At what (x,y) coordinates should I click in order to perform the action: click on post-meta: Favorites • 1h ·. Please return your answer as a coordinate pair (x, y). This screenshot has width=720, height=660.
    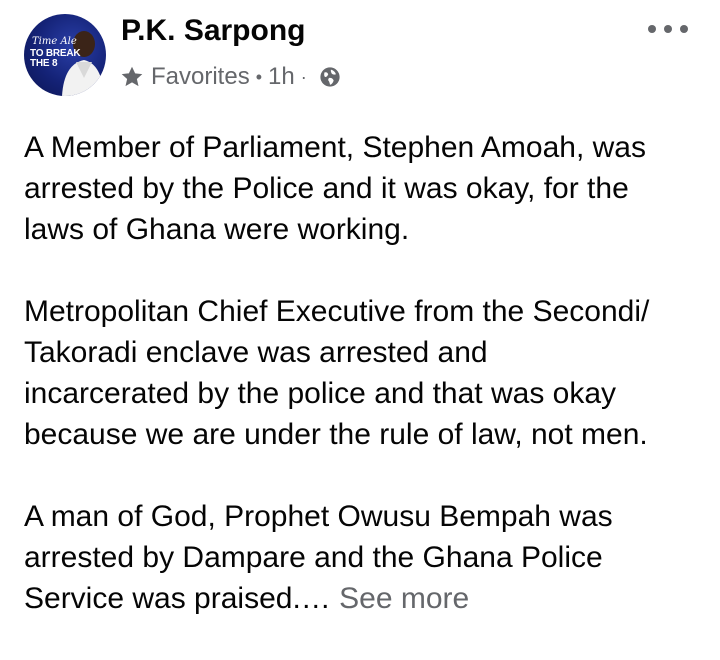
    Looking at the image, I should click on (230, 77).